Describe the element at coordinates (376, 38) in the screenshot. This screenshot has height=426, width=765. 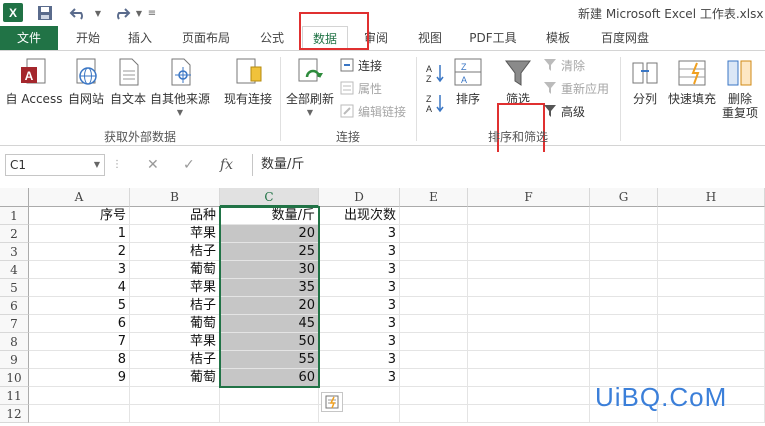
I see `tab-review: 审阅` at that location.